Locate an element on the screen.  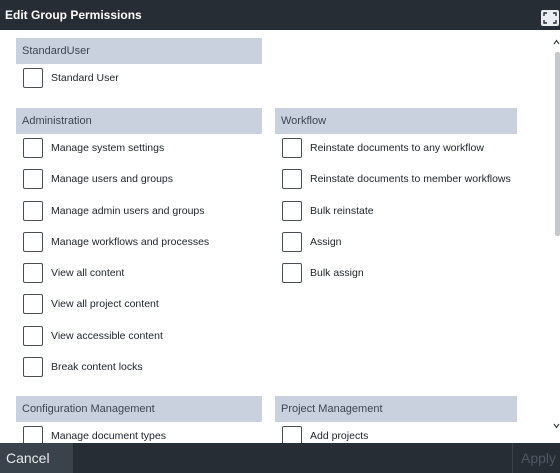
vertical-scrollbar is located at coordinates (556, 236).